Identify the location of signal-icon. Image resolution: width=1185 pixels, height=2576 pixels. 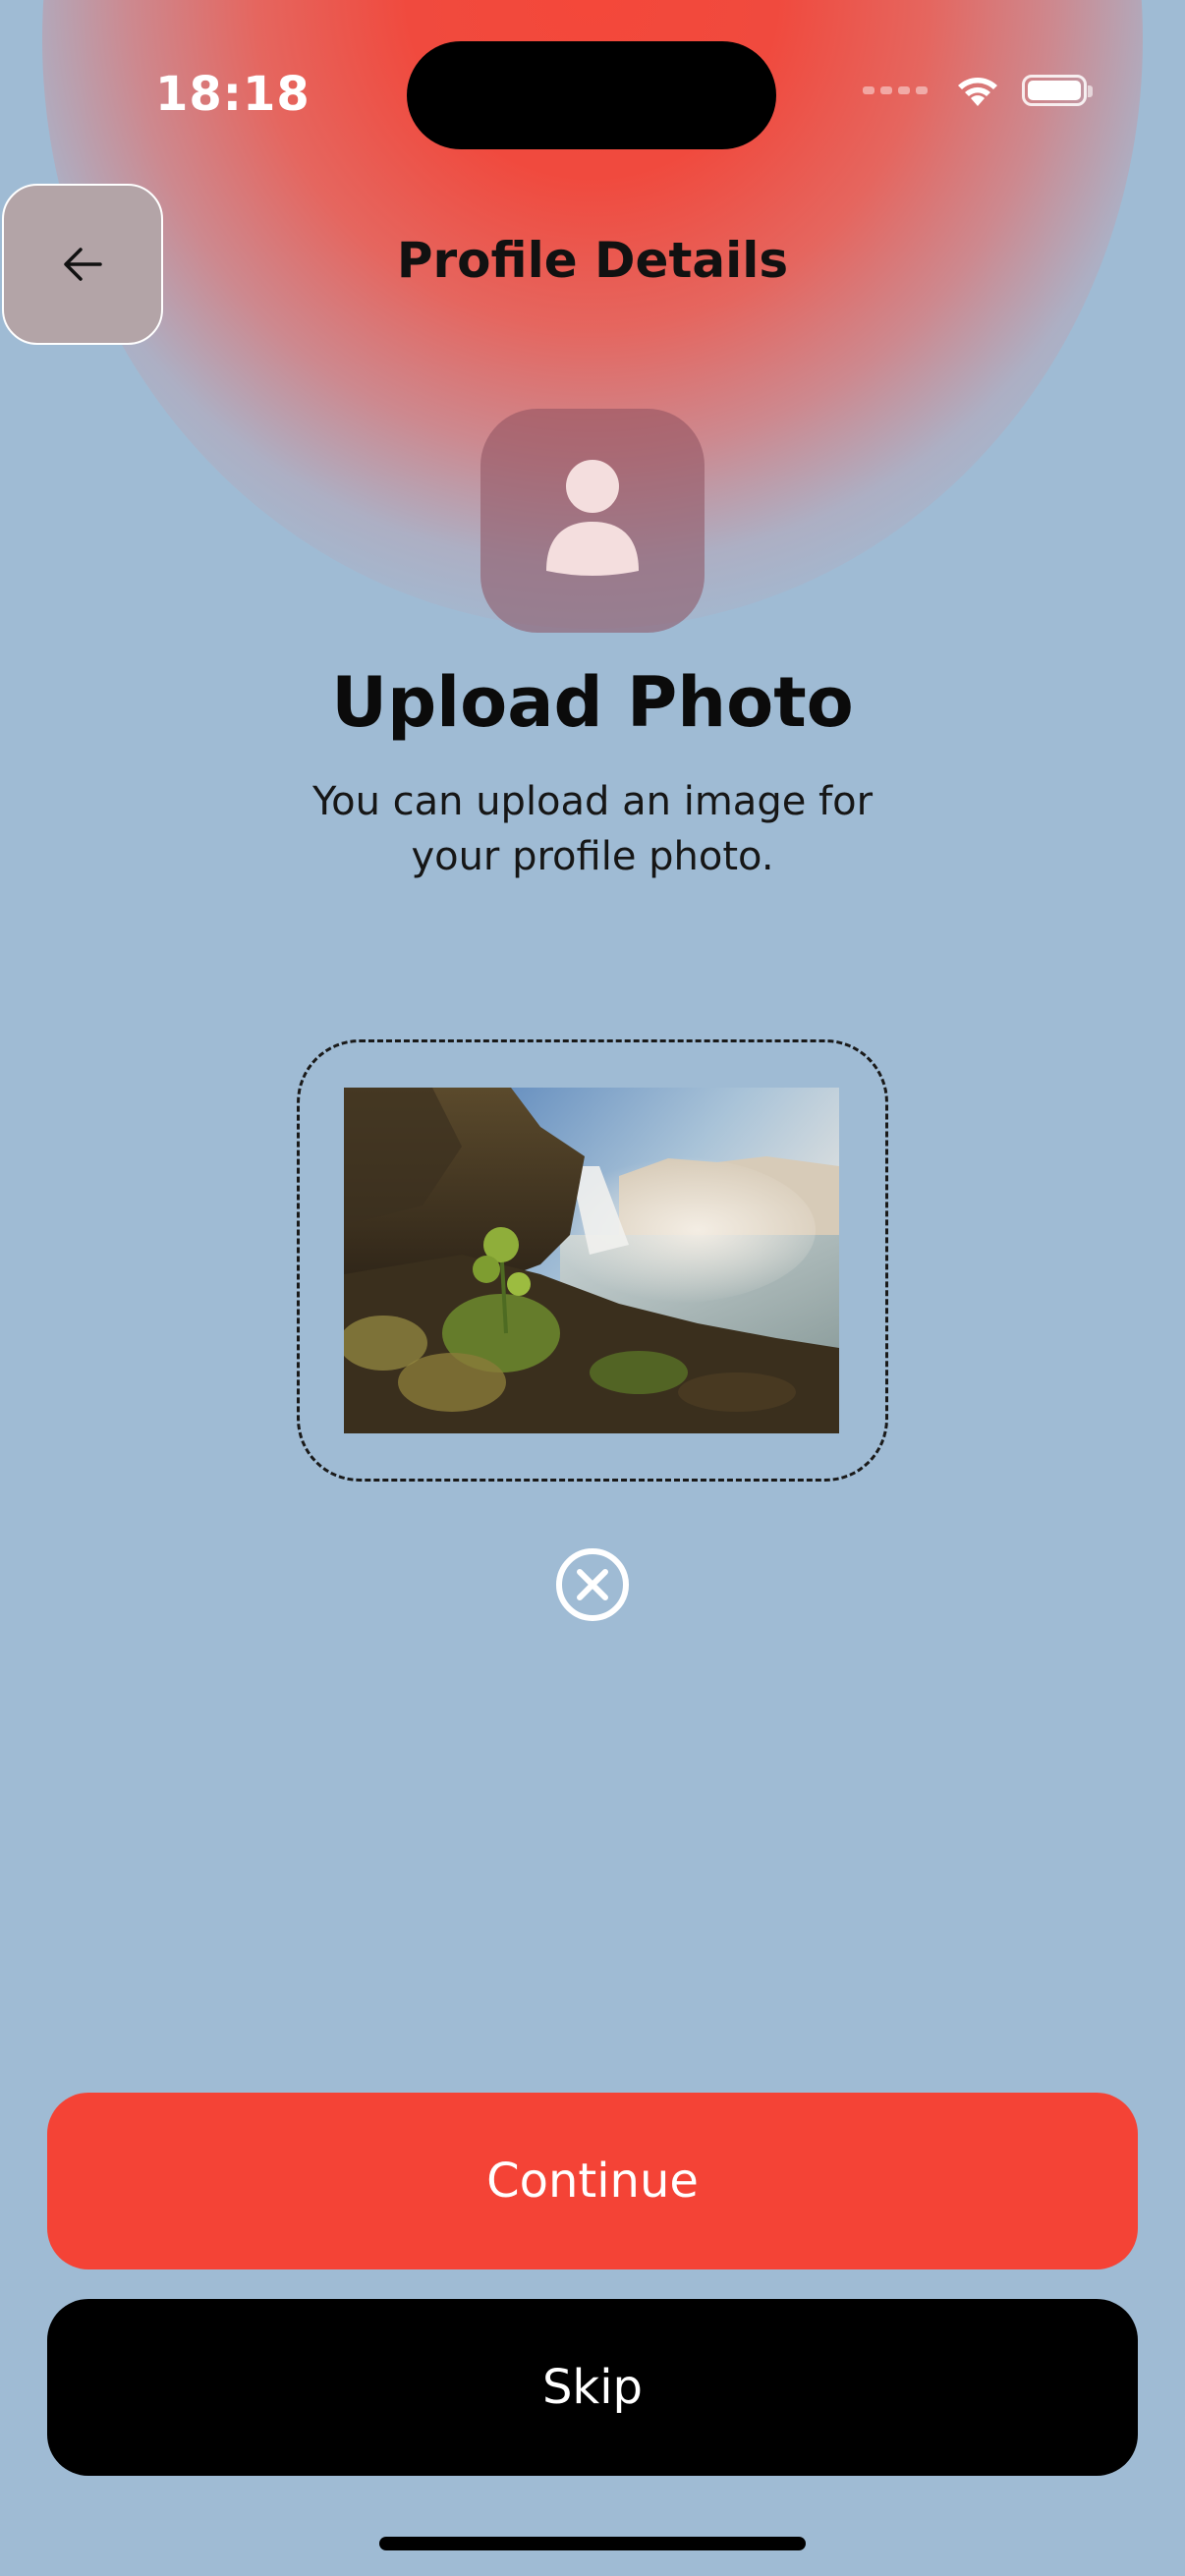
(896, 90).